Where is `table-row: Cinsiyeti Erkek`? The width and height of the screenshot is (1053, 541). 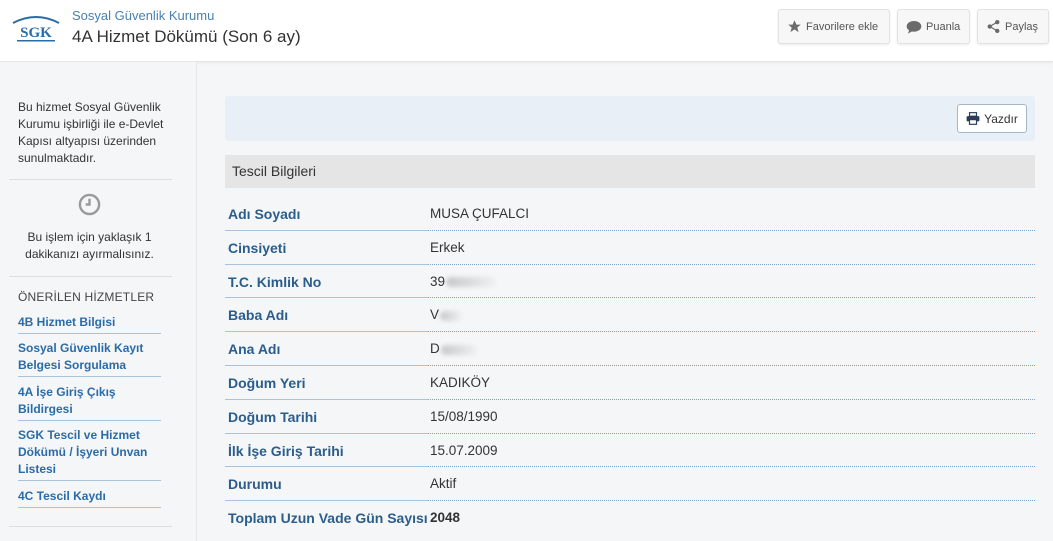
table-row: Cinsiyeti Erkek is located at coordinates (630, 248).